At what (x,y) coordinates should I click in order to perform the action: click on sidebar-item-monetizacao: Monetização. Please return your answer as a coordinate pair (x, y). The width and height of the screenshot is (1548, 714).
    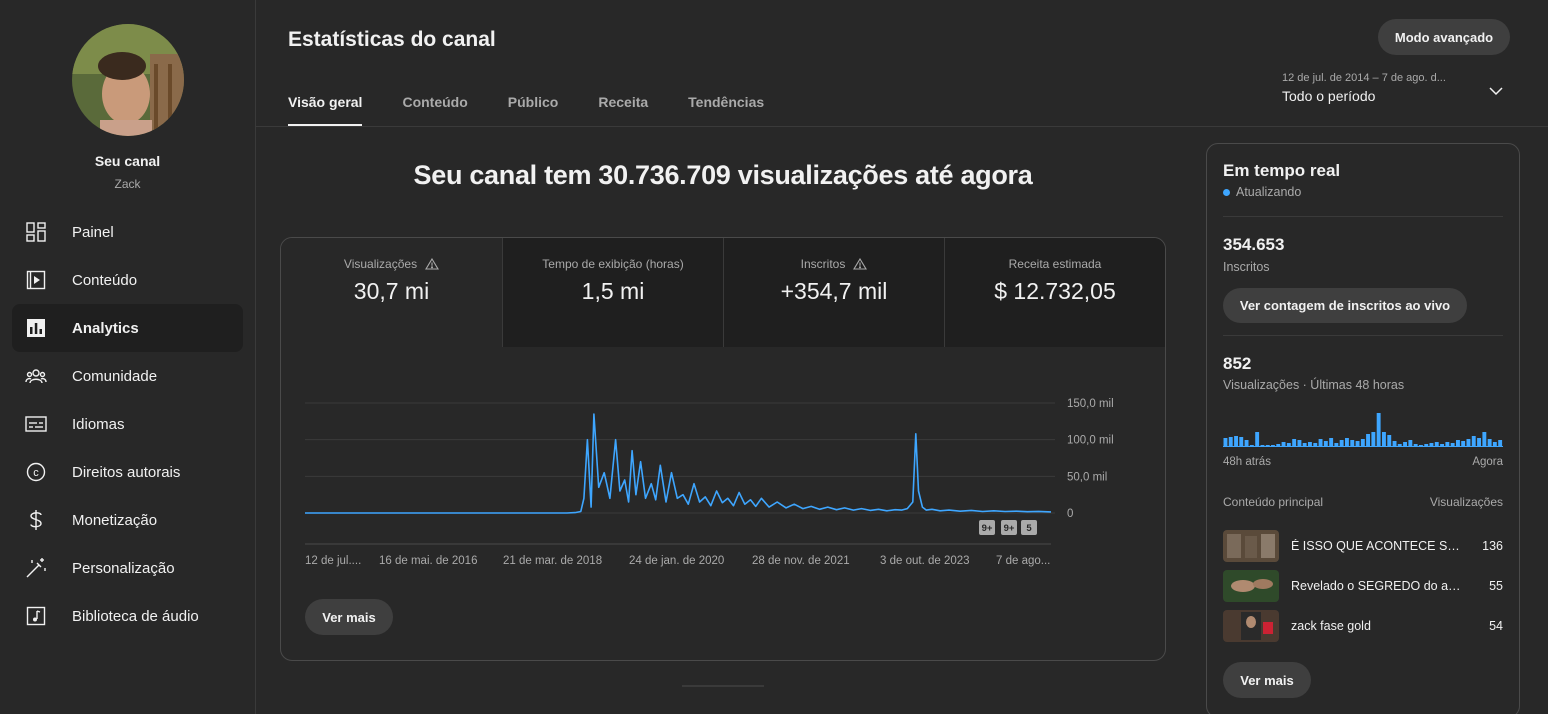
    Looking at the image, I should click on (127, 520).